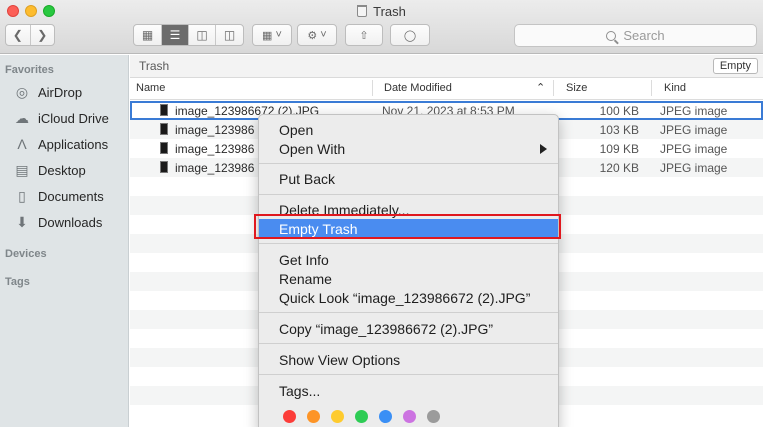 The width and height of the screenshot is (763, 427). Describe the element at coordinates (619, 111) in the screenshot. I see `file-size: 100 KB` at that location.